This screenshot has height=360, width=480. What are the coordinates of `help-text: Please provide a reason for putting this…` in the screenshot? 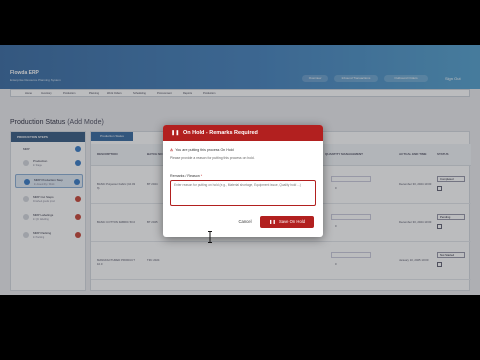 It's located at (212, 158).